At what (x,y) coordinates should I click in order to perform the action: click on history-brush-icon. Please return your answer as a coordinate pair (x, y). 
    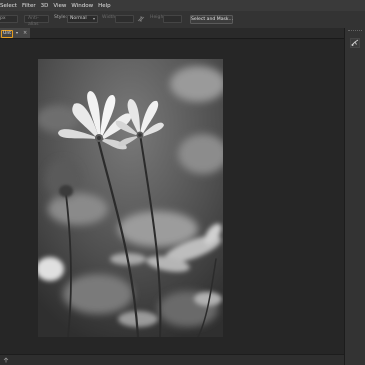
    Looking at the image, I should click on (355, 43).